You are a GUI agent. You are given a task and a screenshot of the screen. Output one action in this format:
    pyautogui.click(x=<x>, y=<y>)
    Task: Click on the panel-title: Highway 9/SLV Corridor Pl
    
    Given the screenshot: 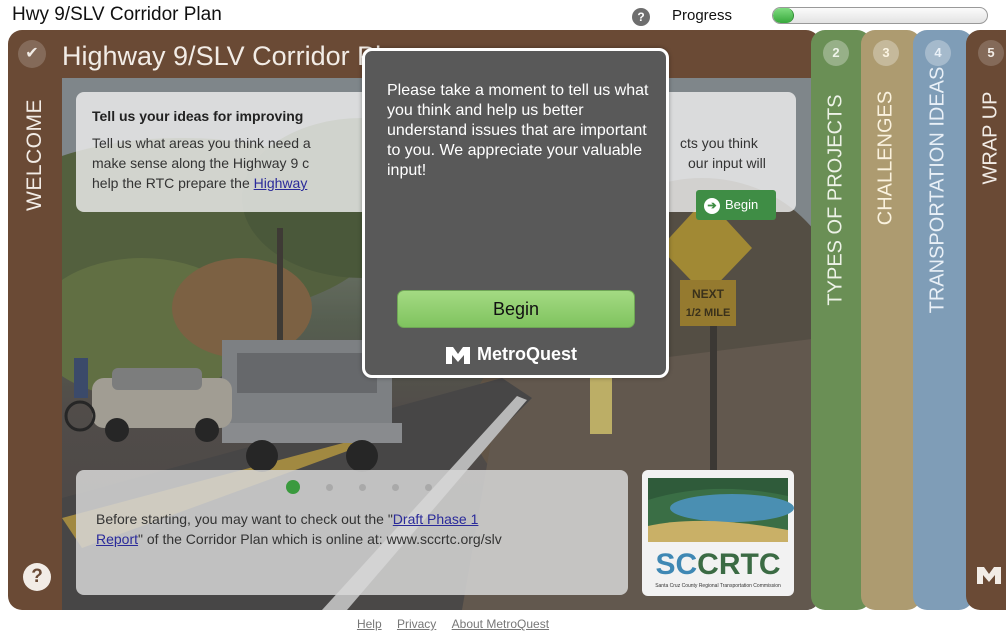 What is the action you would take?
    pyautogui.click(x=222, y=56)
    